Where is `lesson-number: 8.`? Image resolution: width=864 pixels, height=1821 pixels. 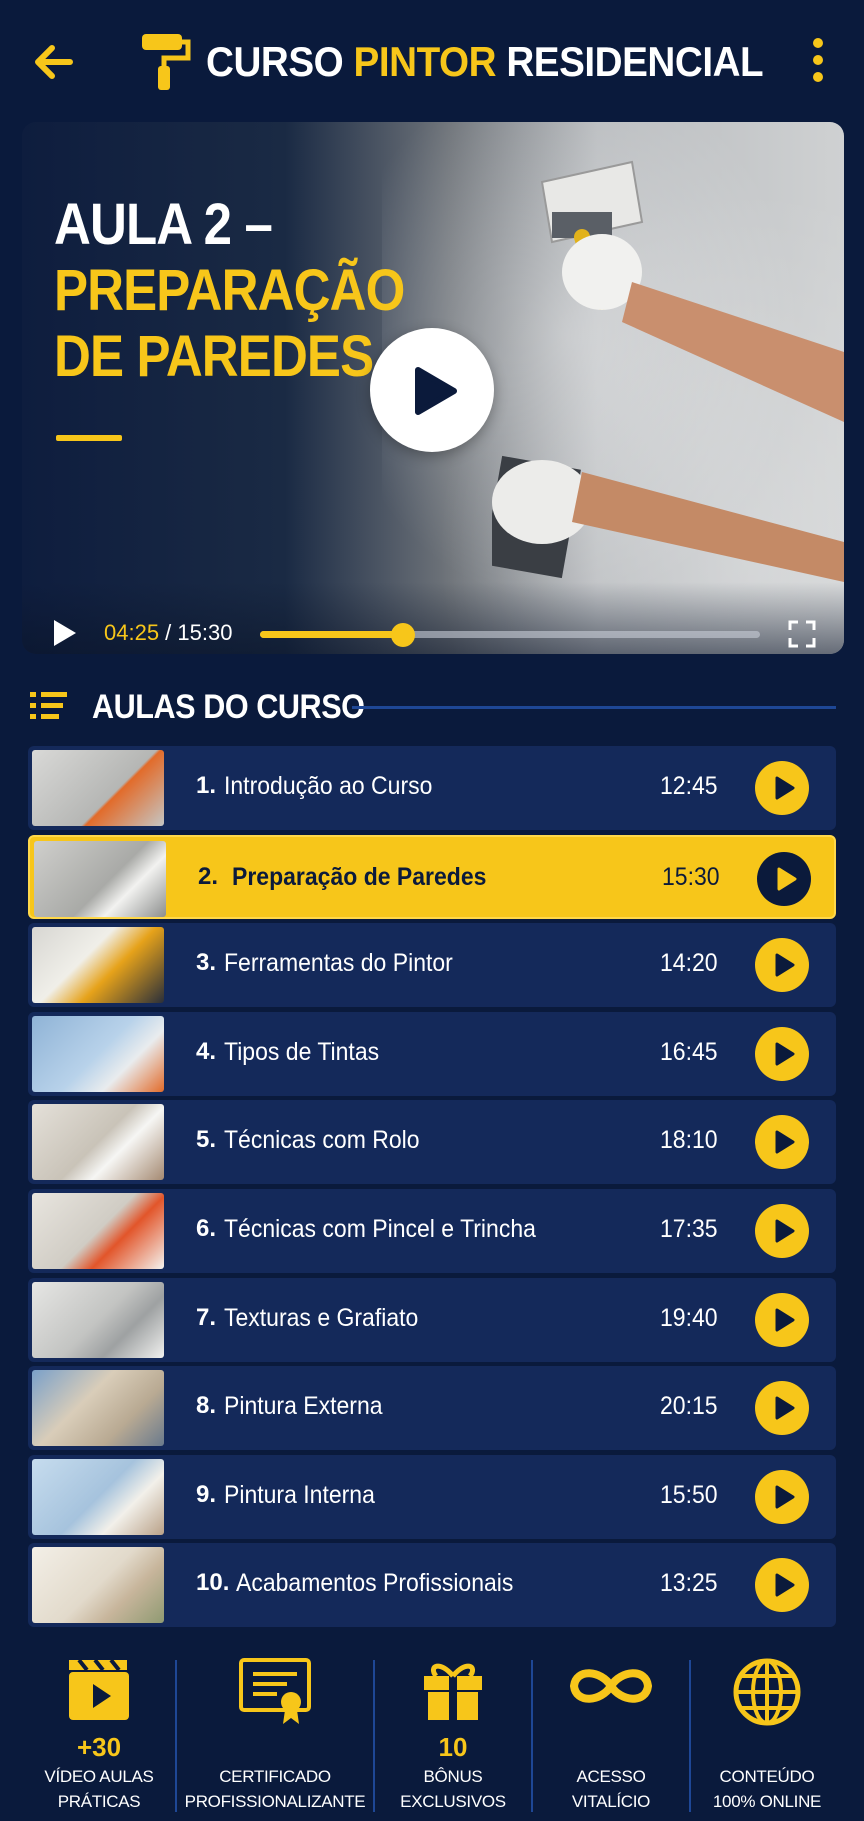
lesson-number: 8. is located at coordinates (206, 1406).